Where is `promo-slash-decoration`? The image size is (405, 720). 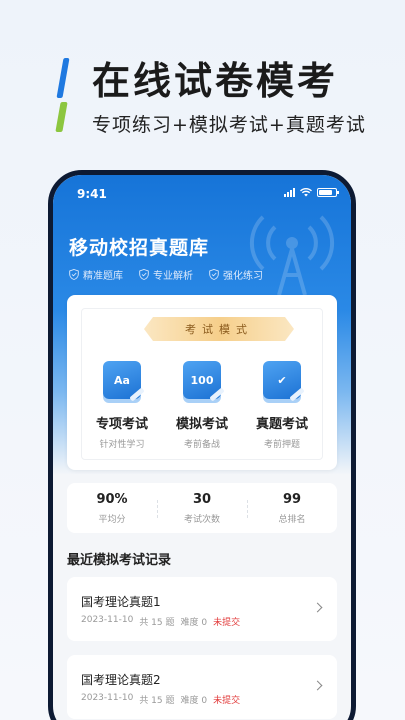 promo-slash-decoration is located at coordinates (66, 95).